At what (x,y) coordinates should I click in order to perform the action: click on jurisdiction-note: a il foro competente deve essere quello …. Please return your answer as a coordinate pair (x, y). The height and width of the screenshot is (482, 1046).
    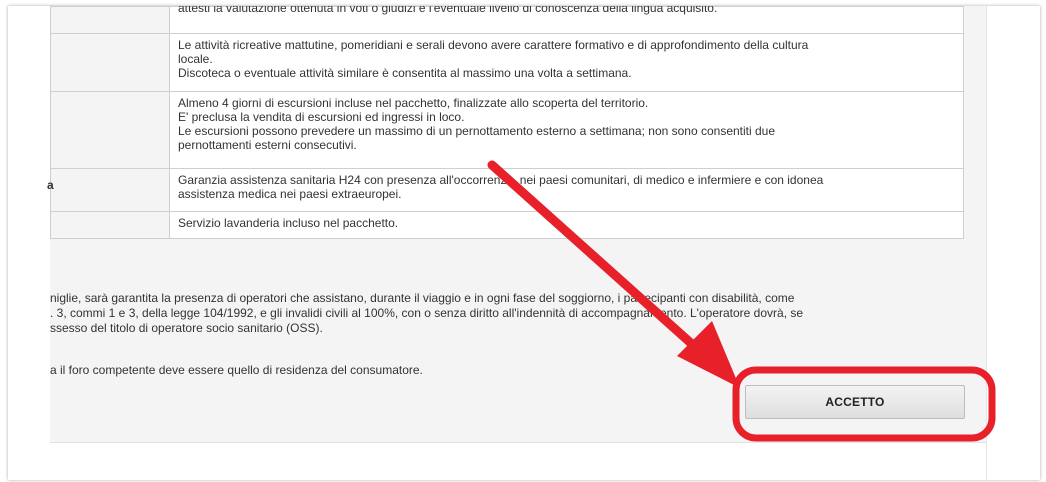
    Looking at the image, I should click on (236, 370).